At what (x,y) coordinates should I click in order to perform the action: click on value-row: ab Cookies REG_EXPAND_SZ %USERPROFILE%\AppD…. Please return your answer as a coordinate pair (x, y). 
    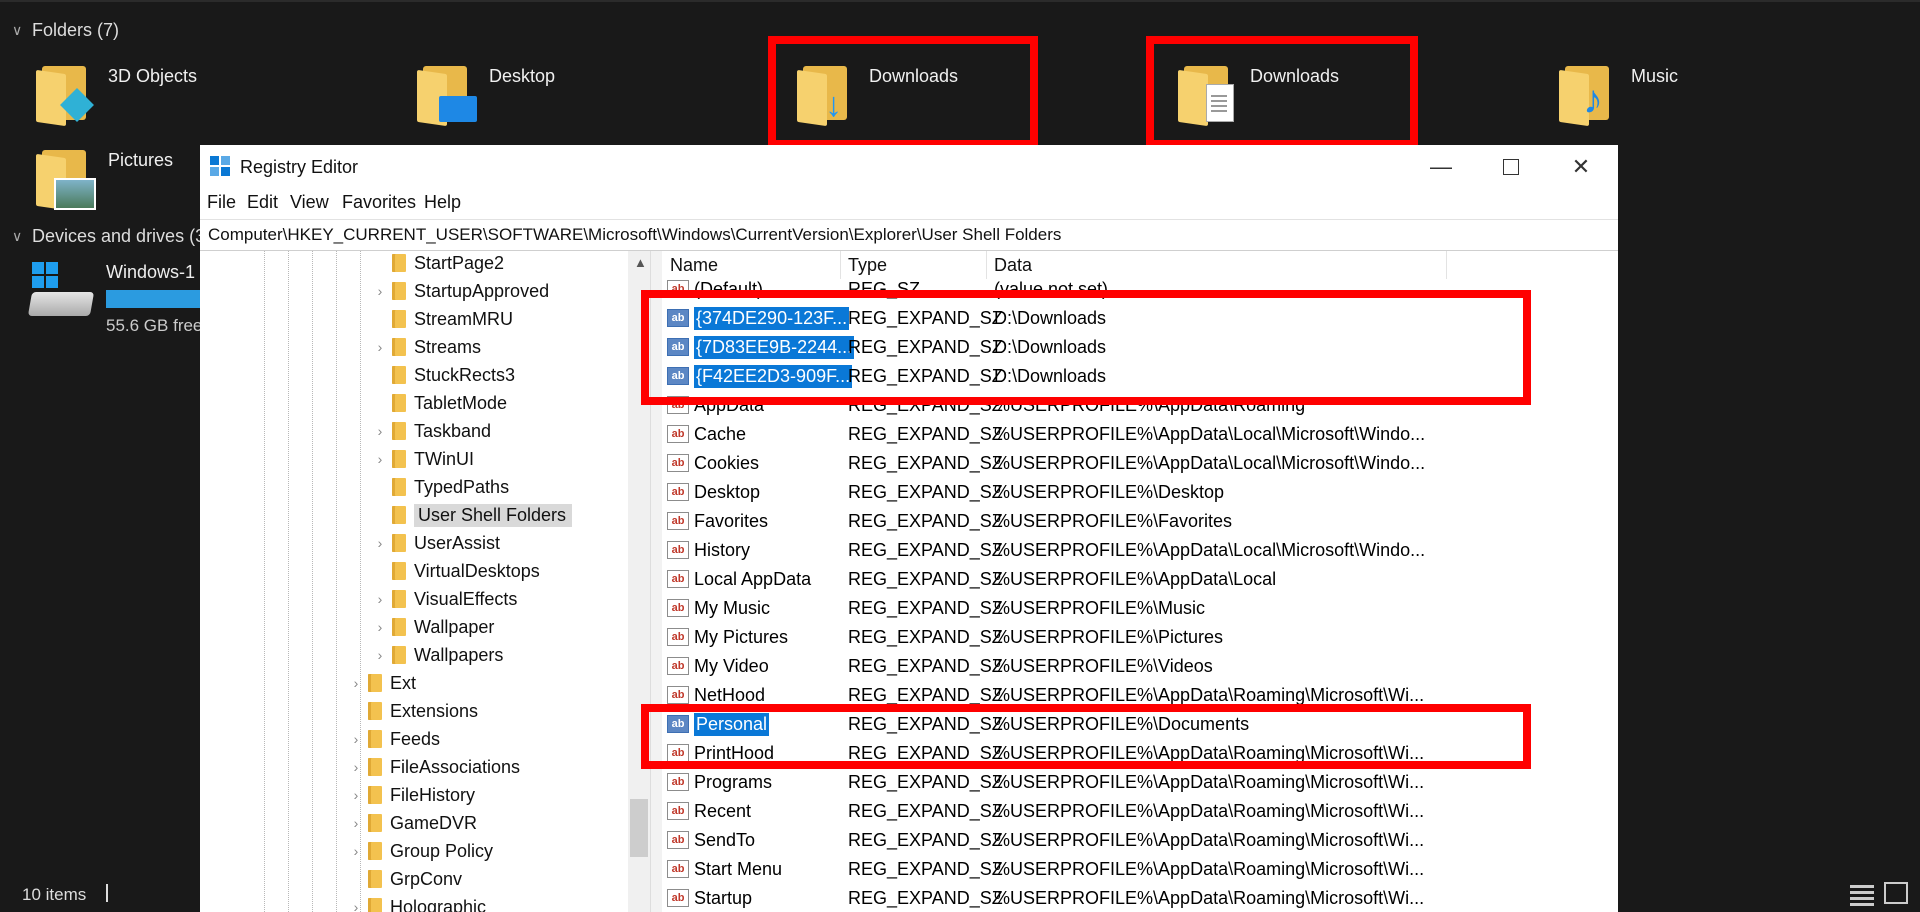
    Looking at the image, I should click on (1140, 463).